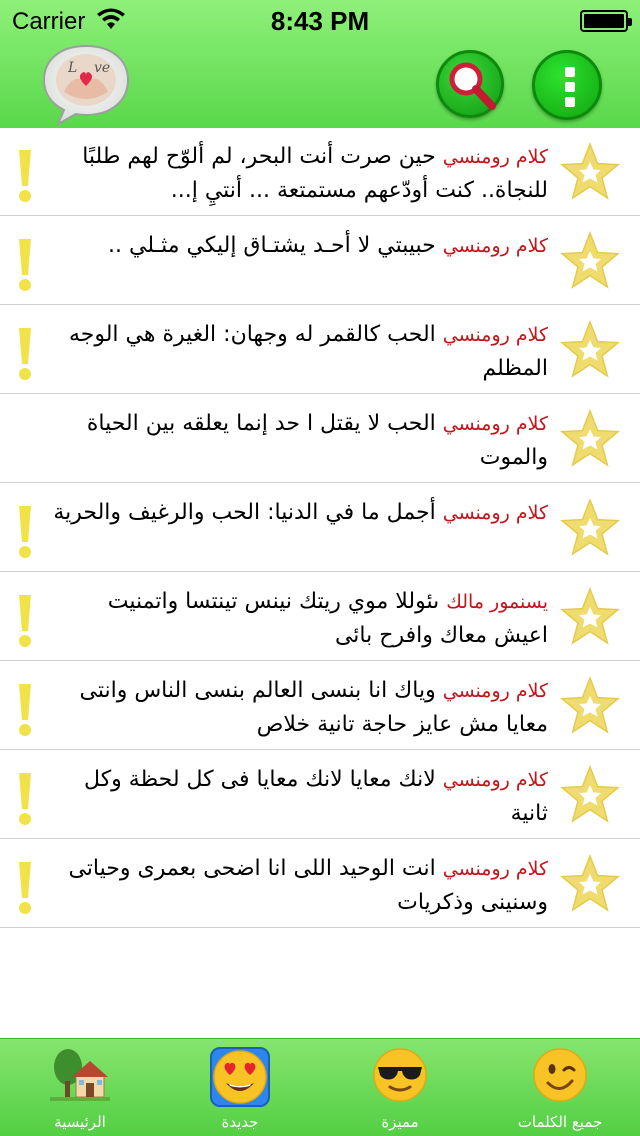 The width and height of the screenshot is (640, 1136). What do you see at coordinates (272, 245) in the screenshot?
I see `quote-text: حبيبتي لا أحـد يشتـاق إليكي مثـلي ..` at bounding box center [272, 245].